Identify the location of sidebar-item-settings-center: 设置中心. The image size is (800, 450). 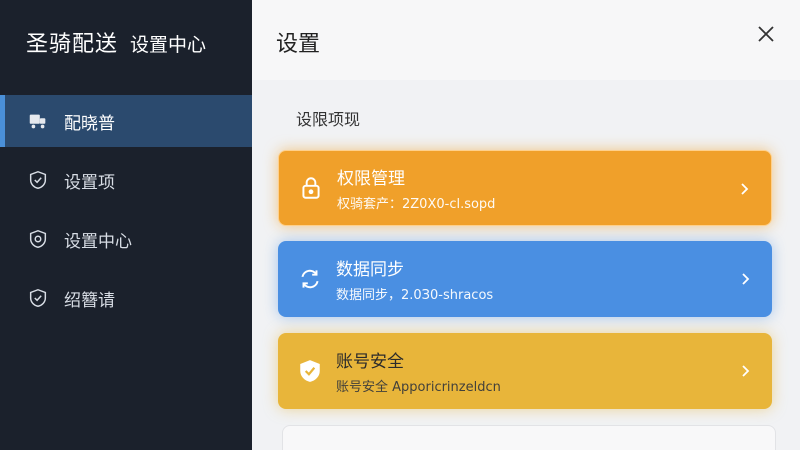
(126, 239).